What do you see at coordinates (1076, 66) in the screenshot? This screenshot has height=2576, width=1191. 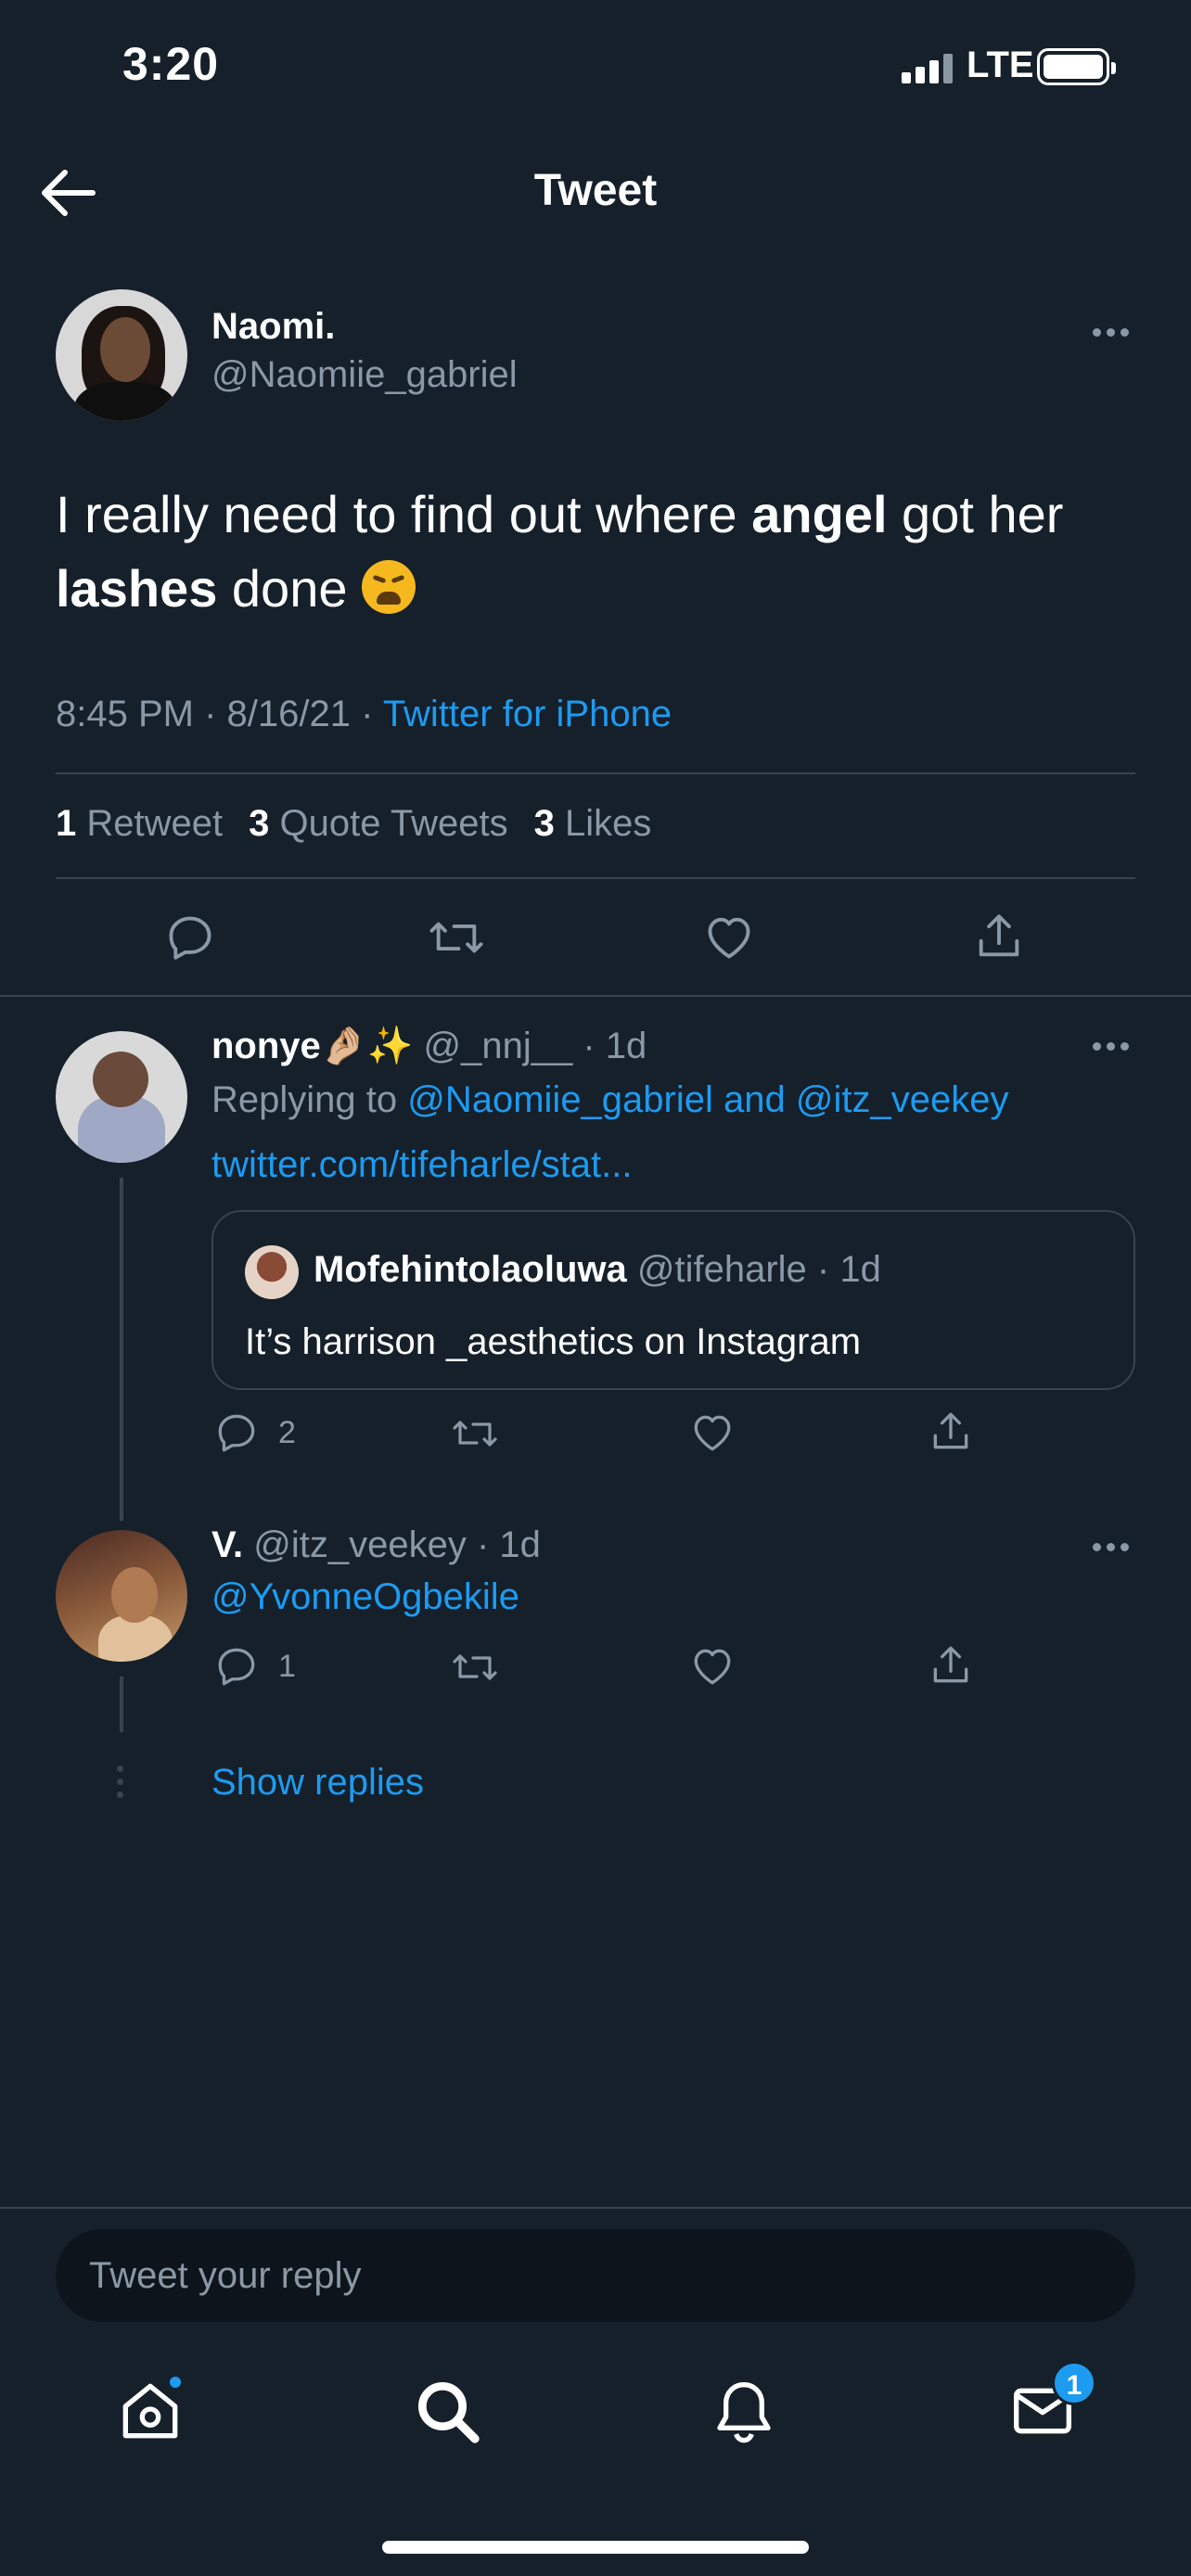 I see `battery-icon` at bounding box center [1076, 66].